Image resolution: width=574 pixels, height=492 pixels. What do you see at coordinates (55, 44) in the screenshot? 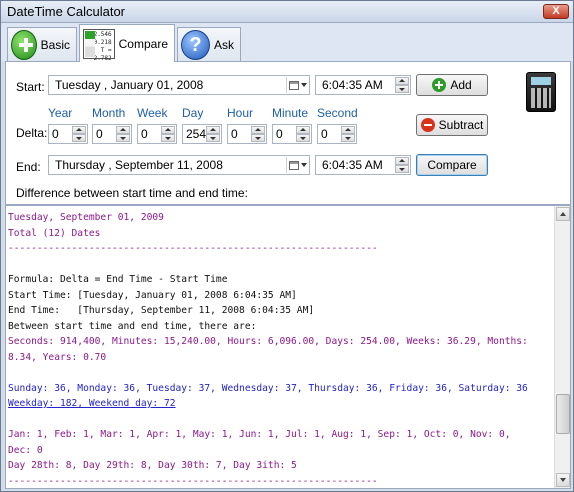
I see `tab-basic-label: Basic` at bounding box center [55, 44].